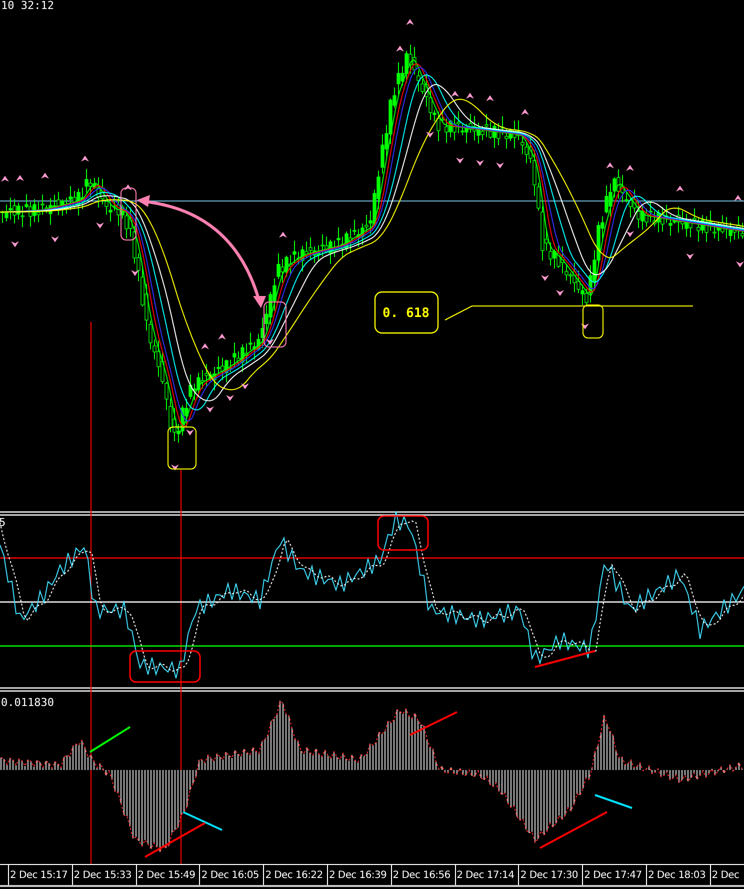 The height and width of the screenshot is (889, 744). I want to click on time-axis-label: 2 Dec 16:56, so click(421, 875).